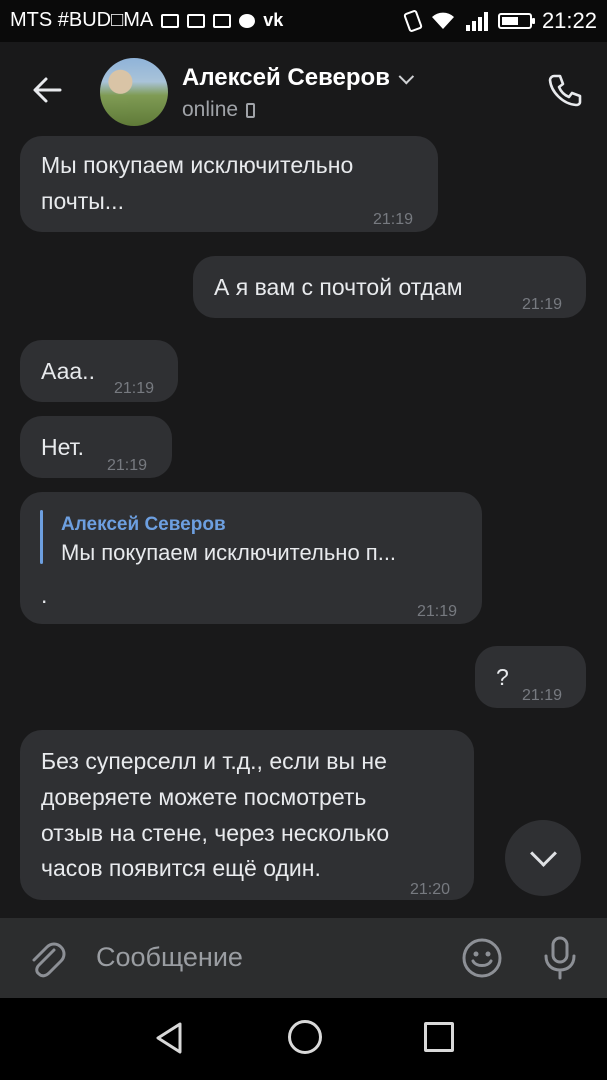 This screenshot has height=1080, width=607. I want to click on presence-status: online, so click(219, 110).